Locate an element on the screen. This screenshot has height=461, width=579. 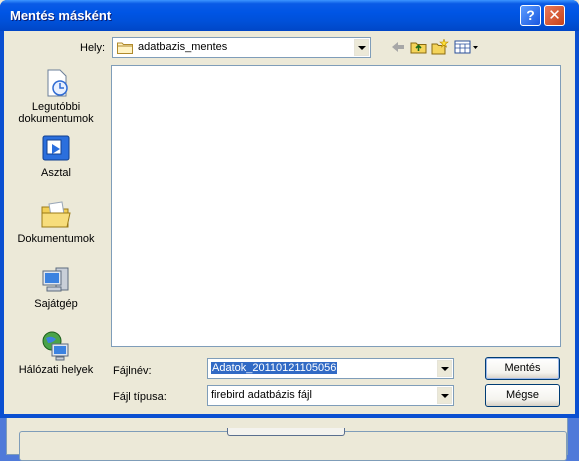
place-network-places: Hálózati helyek is located at coordinates (56, 353).